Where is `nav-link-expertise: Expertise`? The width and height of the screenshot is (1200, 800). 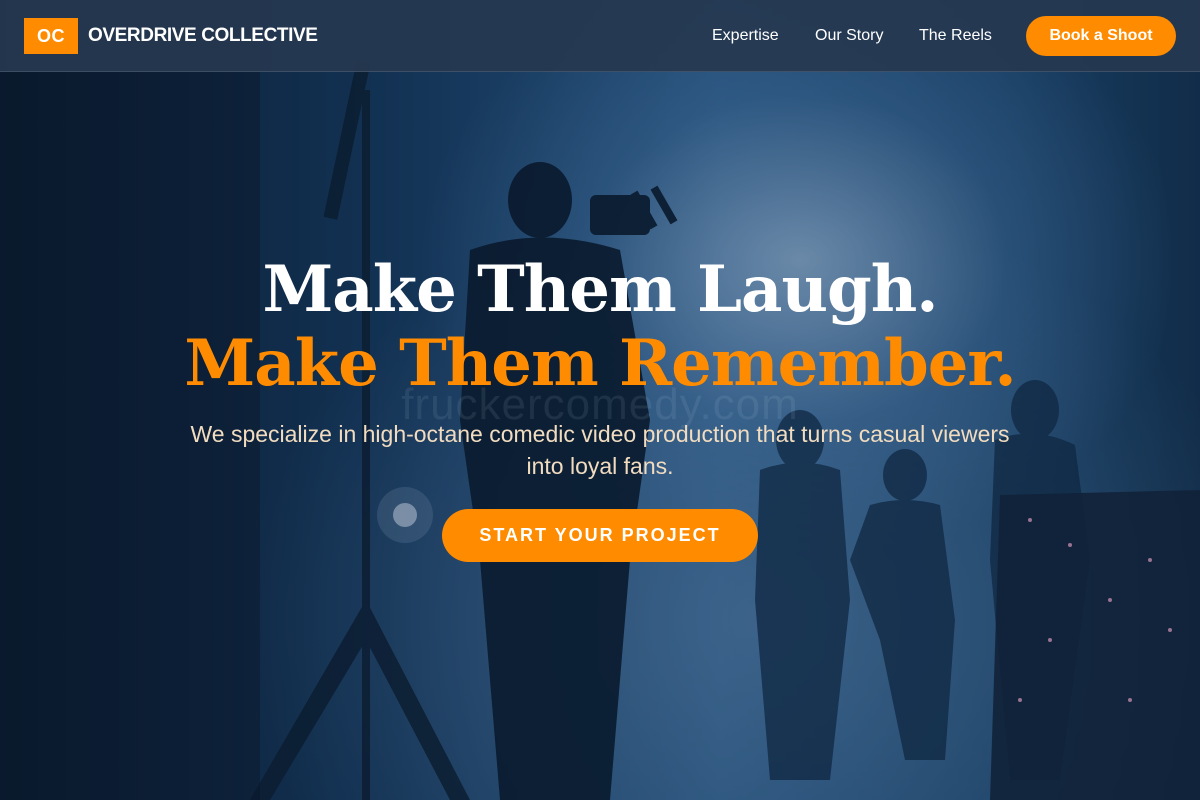
nav-link-expertise: Expertise is located at coordinates (745, 36).